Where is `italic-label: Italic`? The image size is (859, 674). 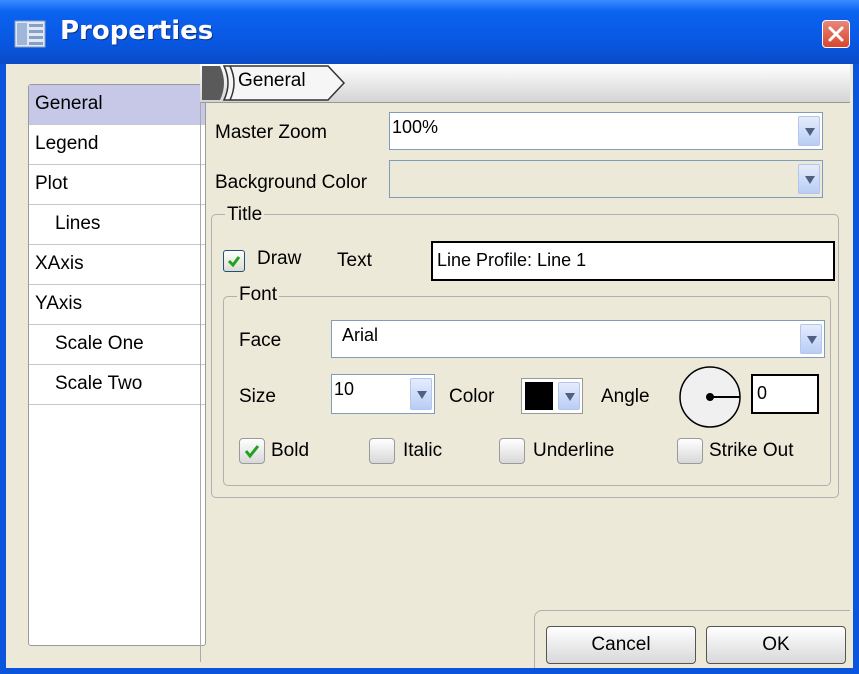
italic-label: Italic is located at coordinates (423, 450).